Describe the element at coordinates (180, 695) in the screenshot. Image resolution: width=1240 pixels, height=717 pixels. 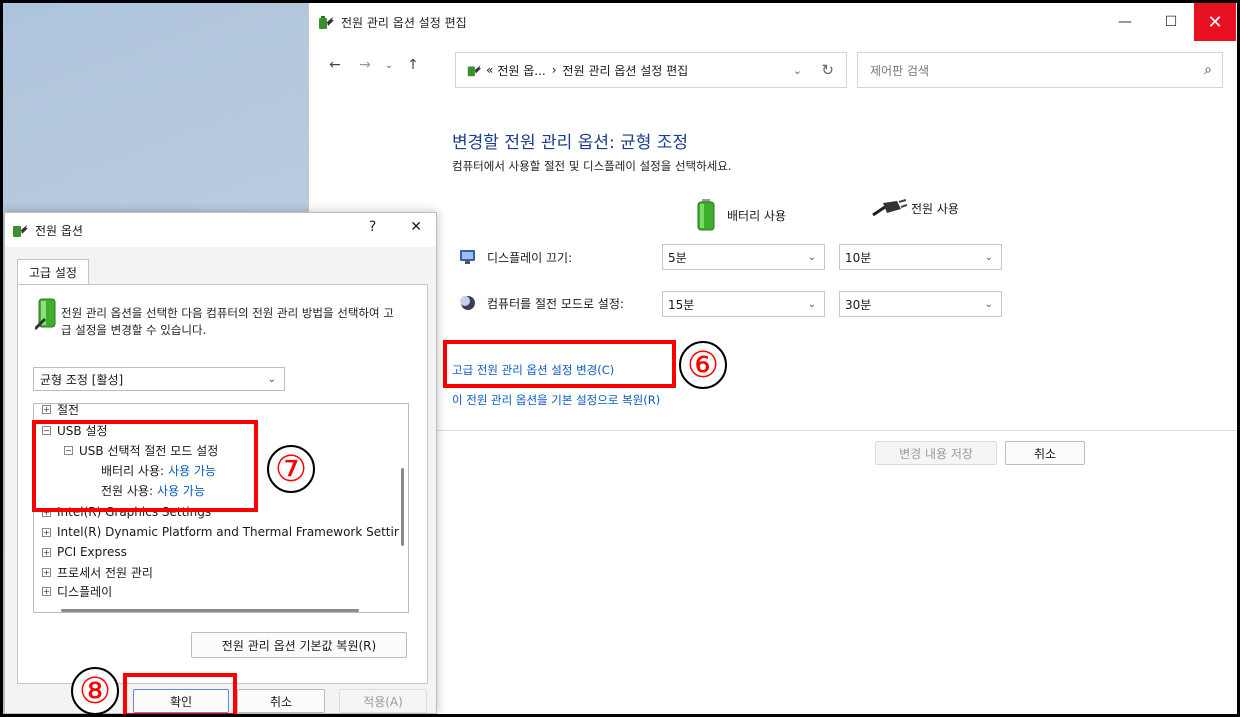
I see `highlight-box-ok-button` at that location.